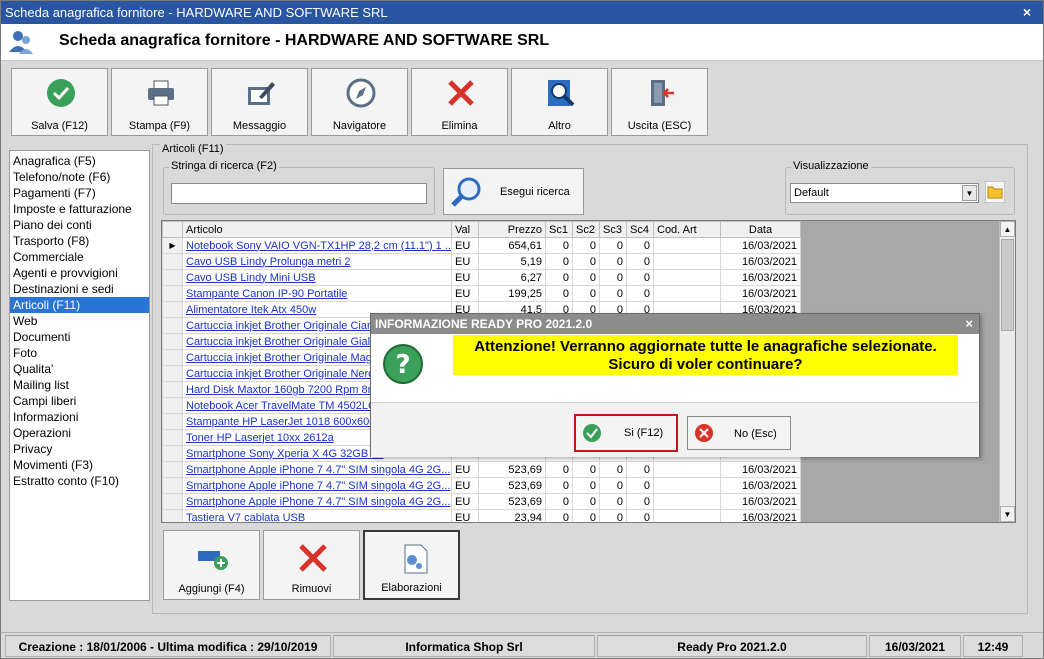 Image resolution: width=1044 pixels, height=659 pixels. Describe the element at coordinates (613, 229) in the screenshot. I see `col-sc3: Sc3` at that location.